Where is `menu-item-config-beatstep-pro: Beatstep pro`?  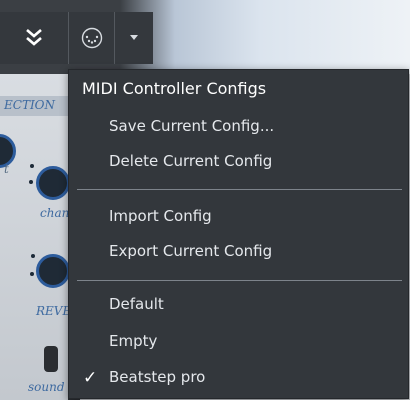 menu-item-config-beatstep-pro: Beatstep pro is located at coordinates (157, 377).